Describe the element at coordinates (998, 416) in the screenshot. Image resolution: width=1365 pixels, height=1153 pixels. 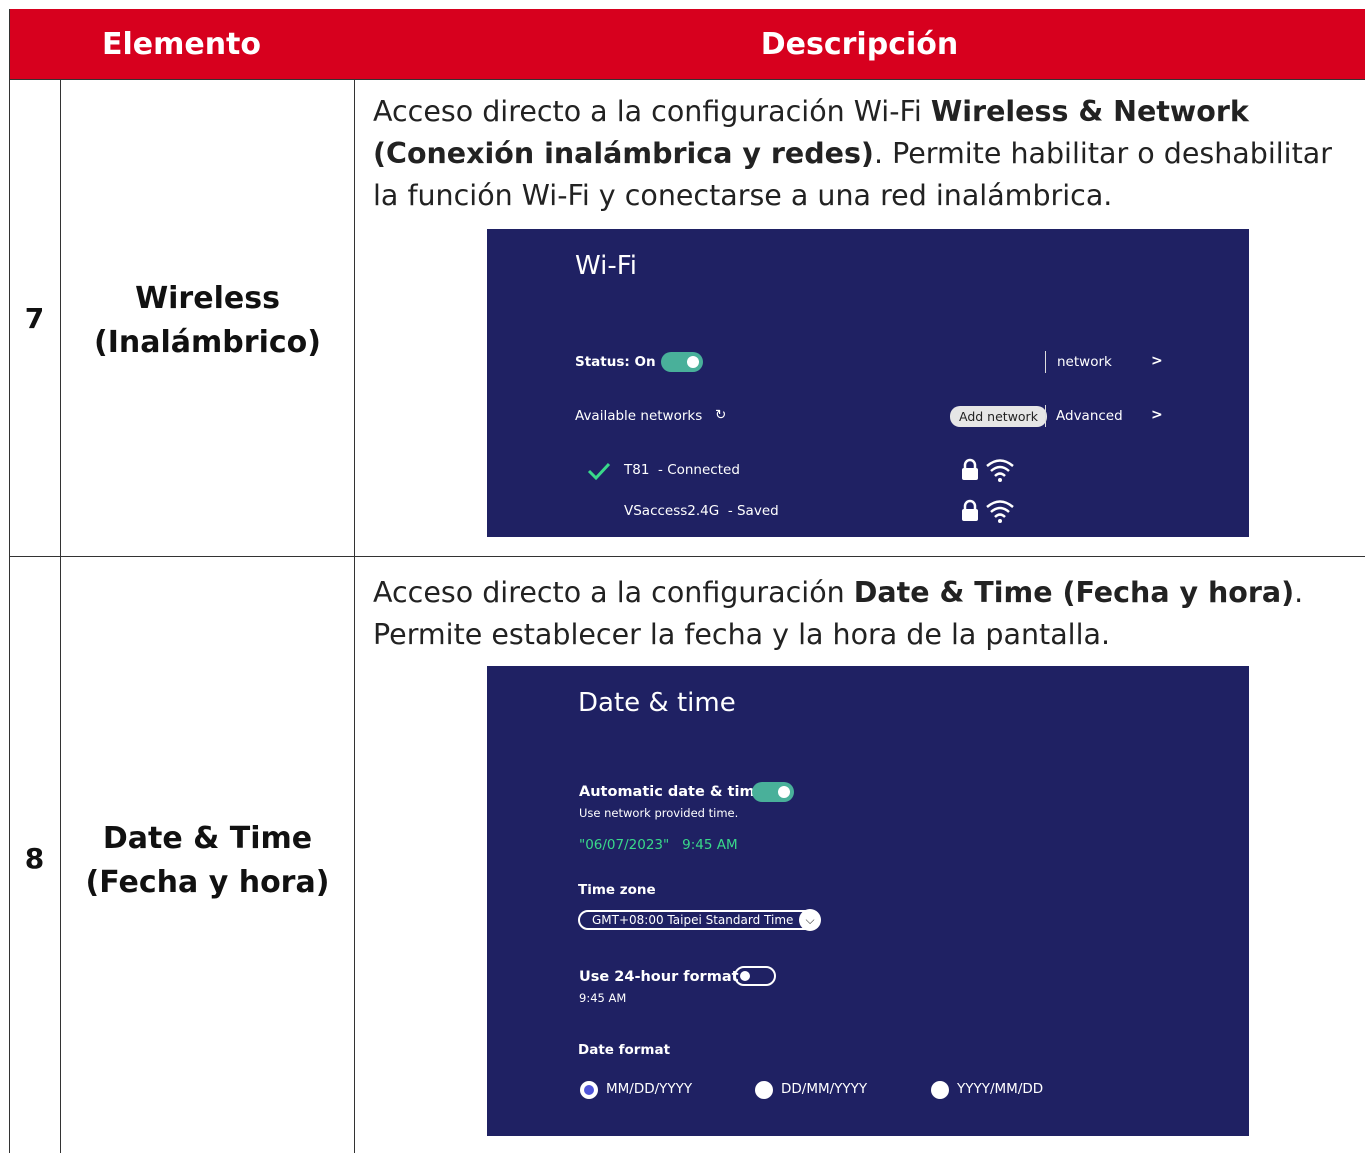
I see `add-network-button: Add network` at that location.